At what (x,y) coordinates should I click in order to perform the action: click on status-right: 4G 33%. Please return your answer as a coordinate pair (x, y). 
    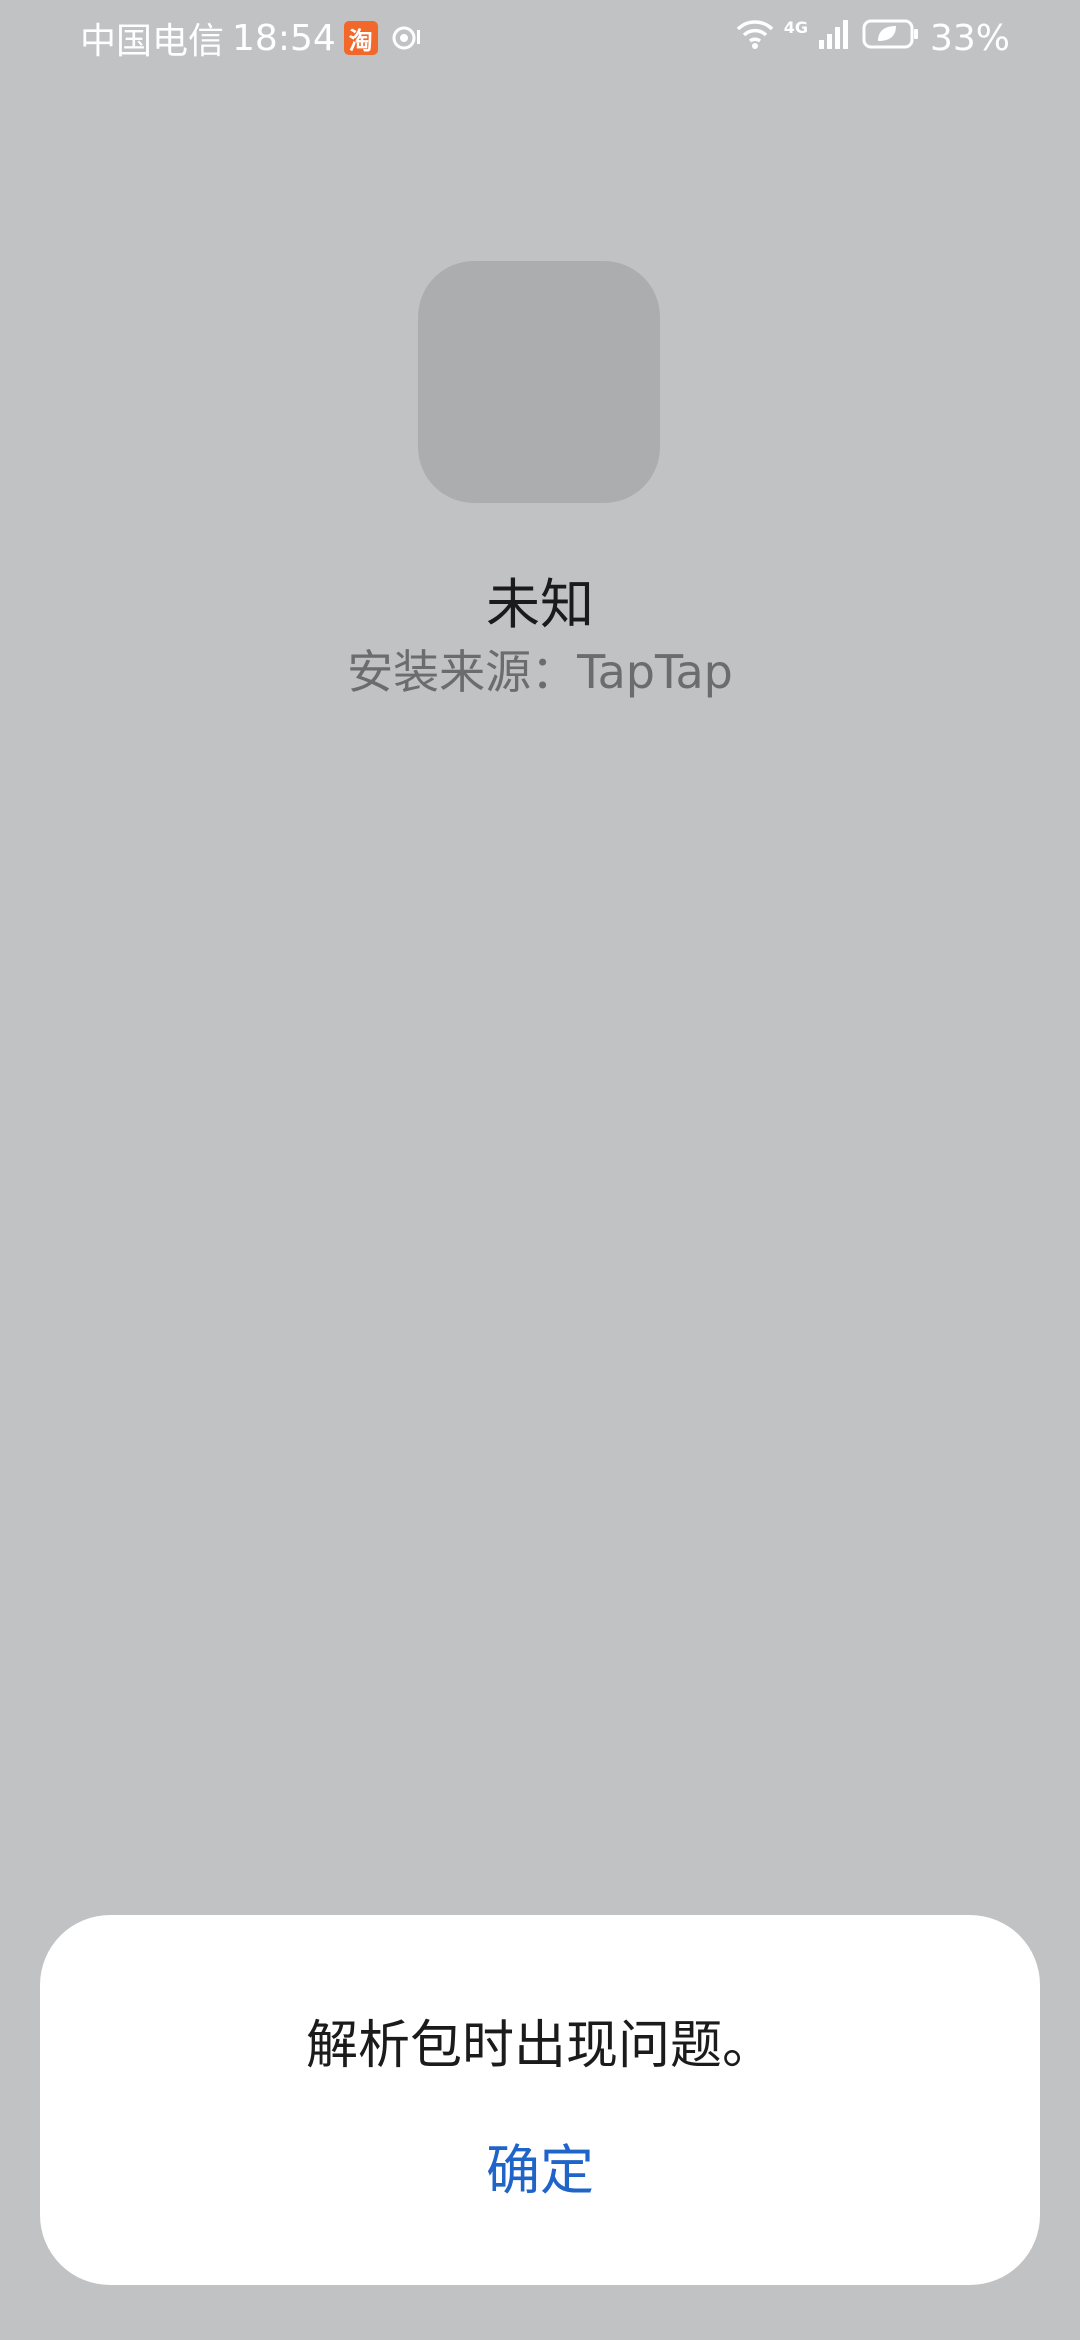
    Looking at the image, I should click on (873, 38).